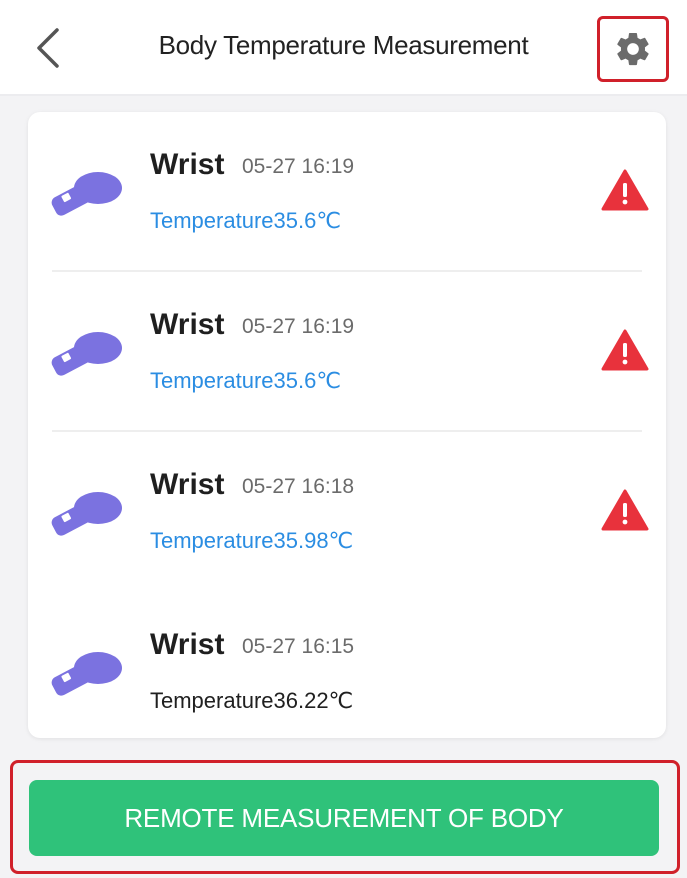 The height and width of the screenshot is (878, 687). Describe the element at coordinates (298, 646) in the screenshot. I see `timestamp: 05-27 16:15` at that location.